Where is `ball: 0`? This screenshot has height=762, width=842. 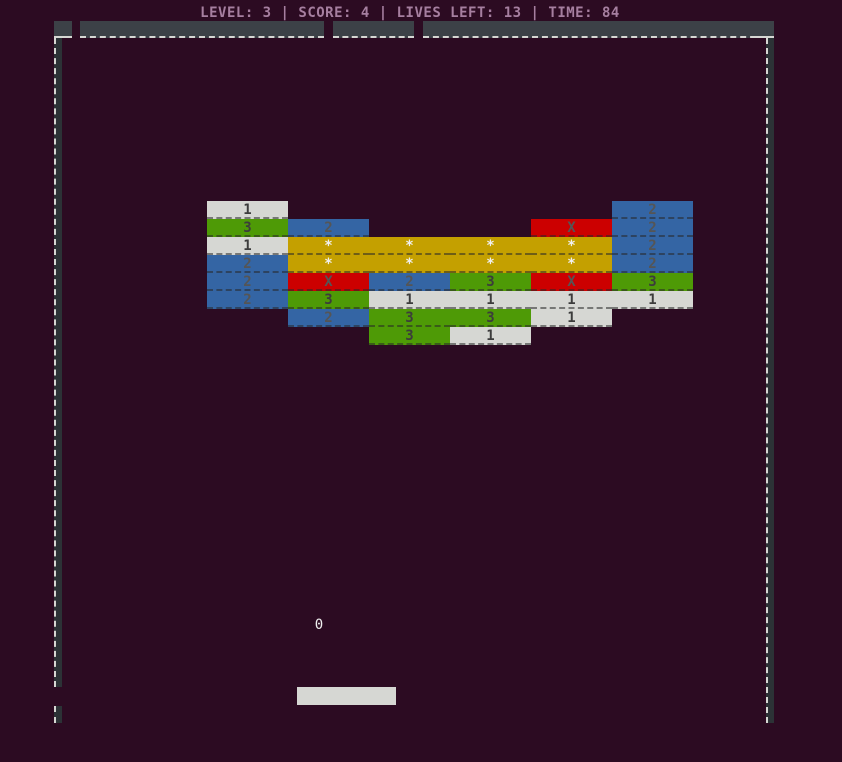 ball: 0 is located at coordinates (319, 625).